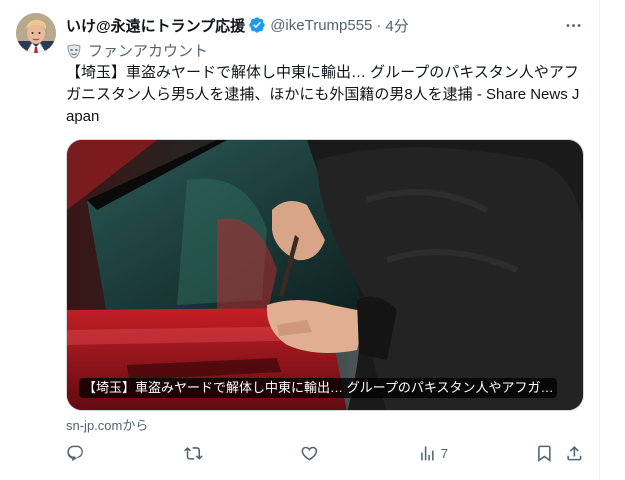  I want to click on bookmark-button, so click(544, 453).